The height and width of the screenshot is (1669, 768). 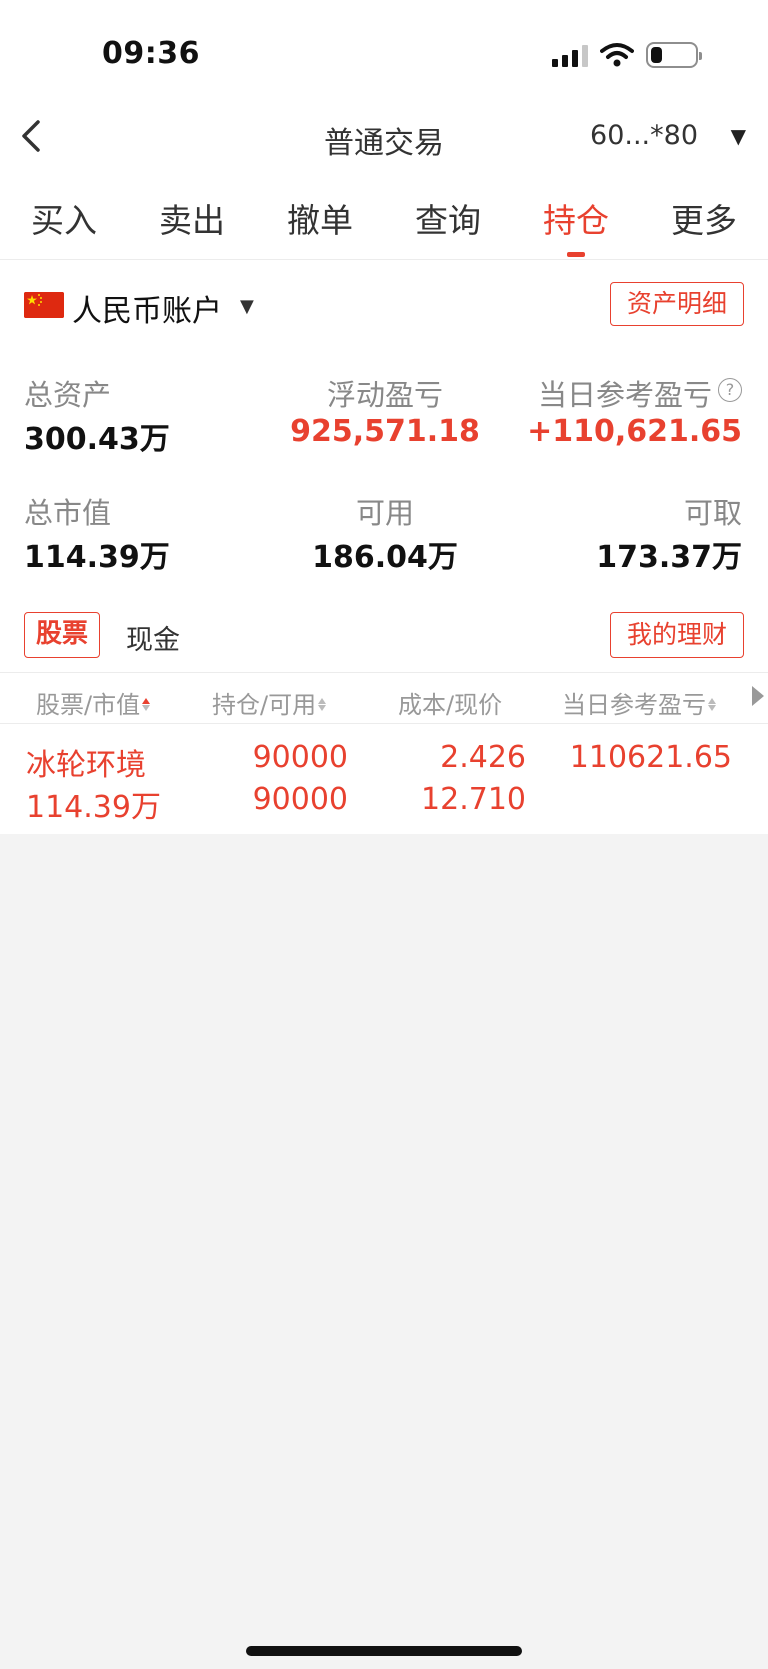 What do you see at coordinates (192, 220) in the screenshot?
I see `tab-label: 卖出` at bounding box center [192, 220].